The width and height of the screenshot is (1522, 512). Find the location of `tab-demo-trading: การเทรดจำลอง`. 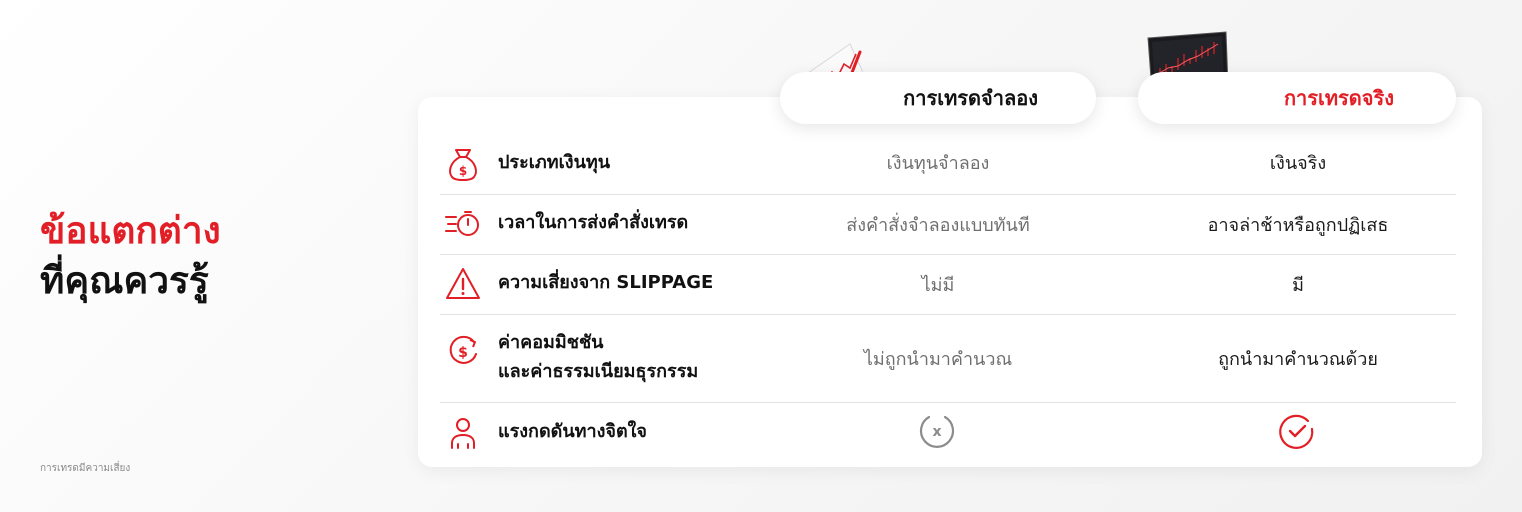

tab-demo-trading: การเทรดจำลอง is located at coordinates (938, 98).